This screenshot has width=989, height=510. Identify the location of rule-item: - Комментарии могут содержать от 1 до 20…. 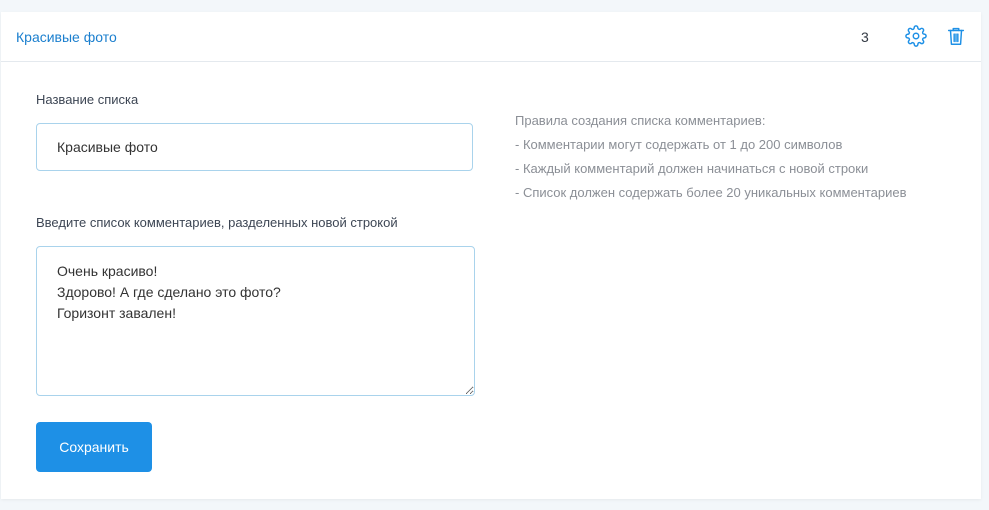
(679, 144).